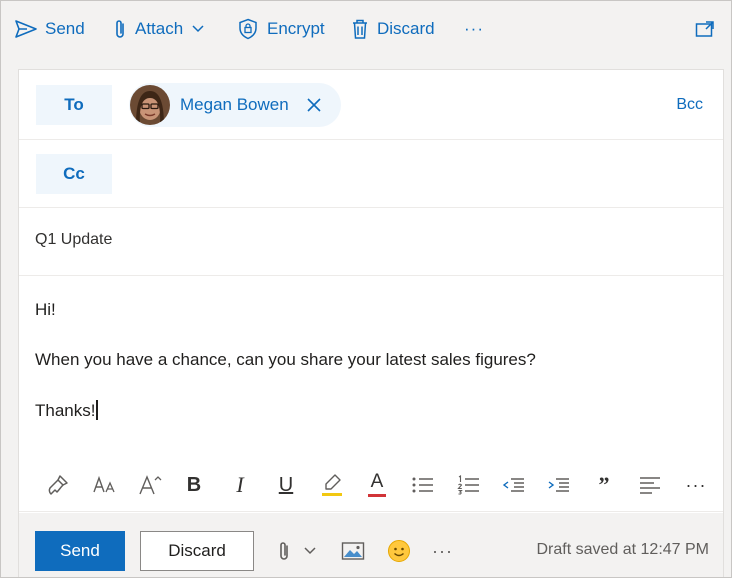 The height and width of the screenshot is (578, 732). Describe the element at coordinates (26, 29) in the screenshot. I see `send-icon` at that location.